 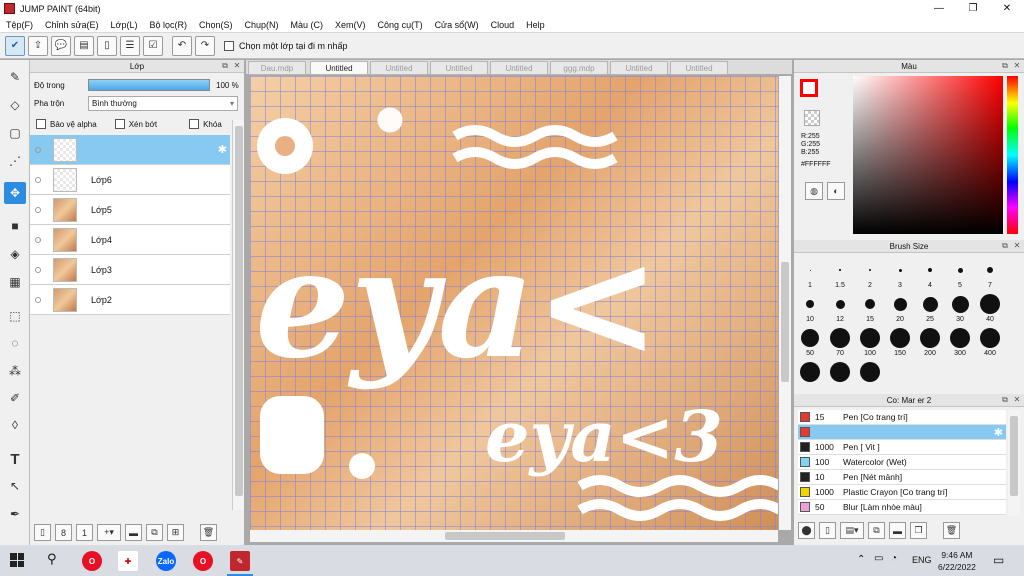 What do you see at coordinates (876, 530) in the screenshot?
I see `copy-preset-icon: ⧉` at bounding box center [876, 530].